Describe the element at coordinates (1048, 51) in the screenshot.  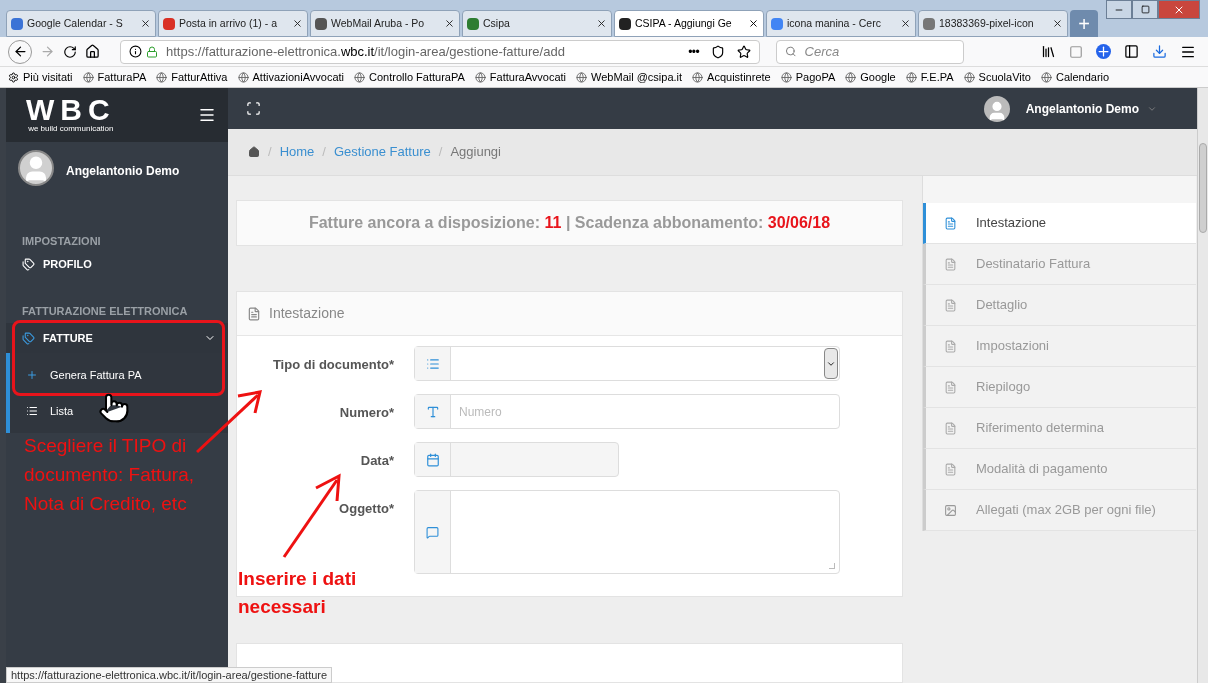
I see `library-icon` at that location.